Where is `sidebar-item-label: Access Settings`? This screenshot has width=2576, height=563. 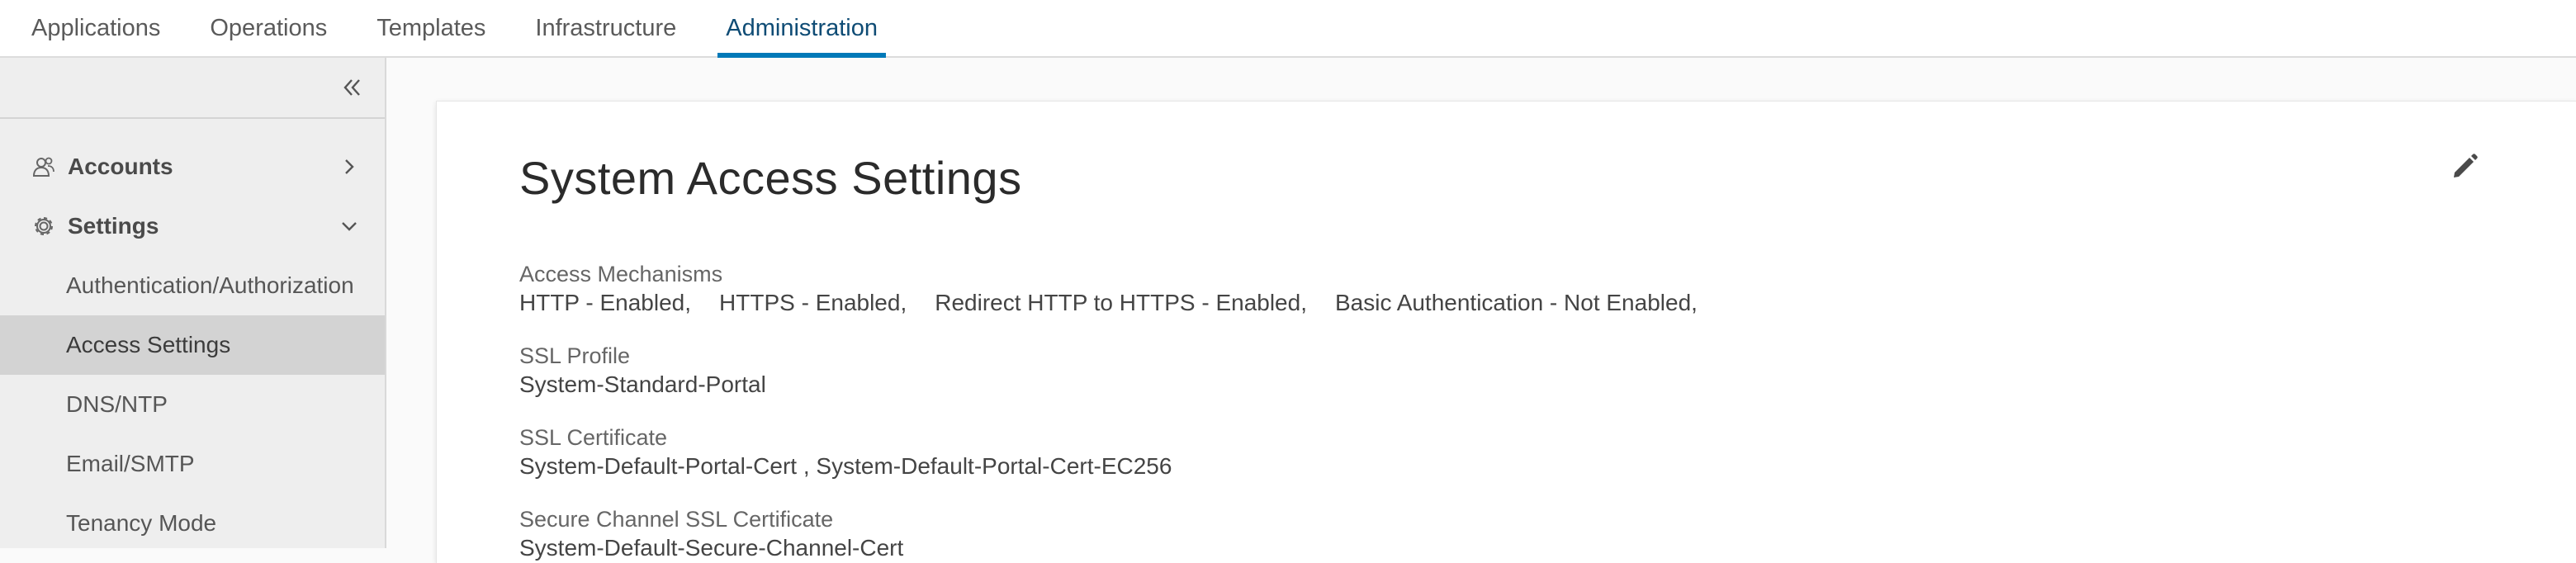
sidebar-item-label: Access Settings is located at coordinates (148, 344).